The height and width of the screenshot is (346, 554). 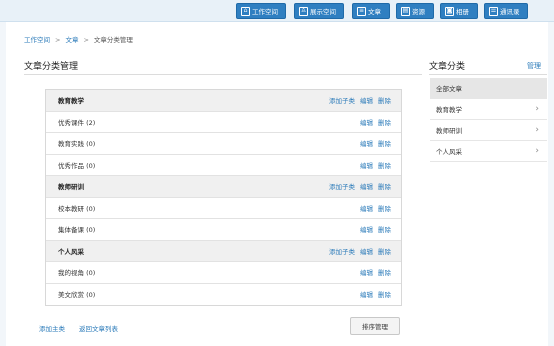 I want to click on user-icon: ♙, so click(x=303, y=11).